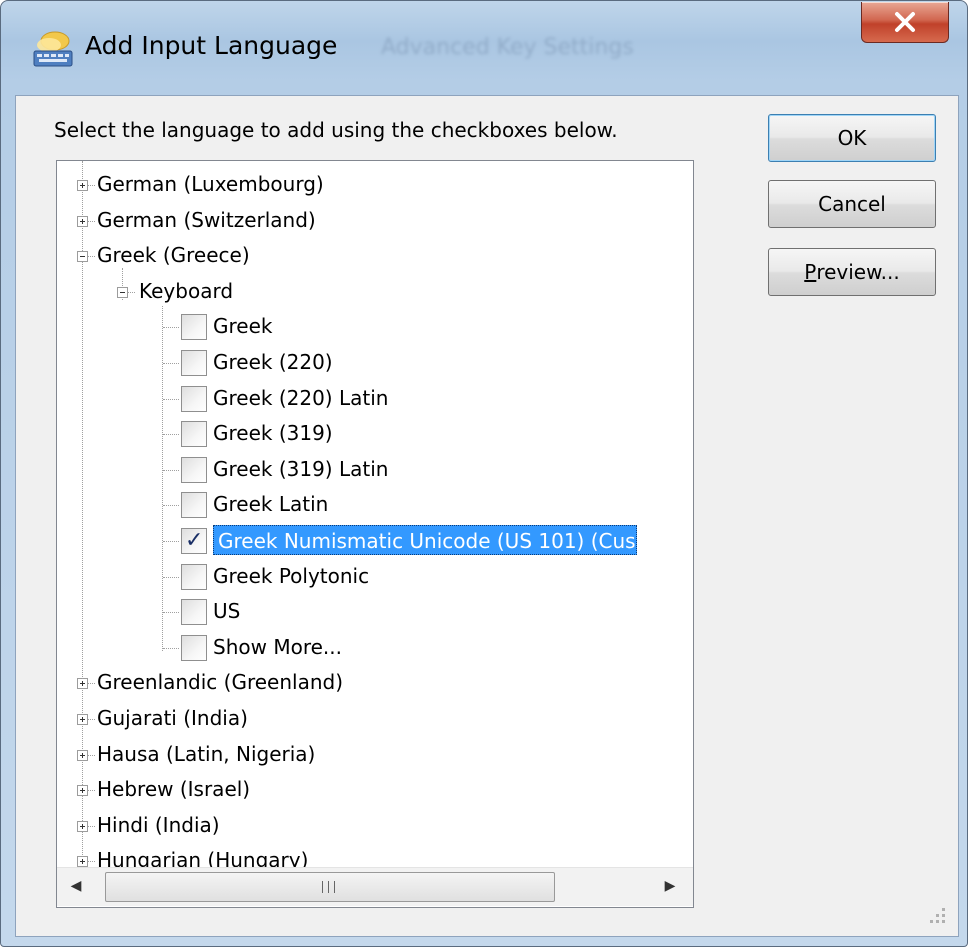  What do you see at coordinates (375, 292) in the screenshot?
I see `tree-node: Keyboard` at bounding box center [375, 292].